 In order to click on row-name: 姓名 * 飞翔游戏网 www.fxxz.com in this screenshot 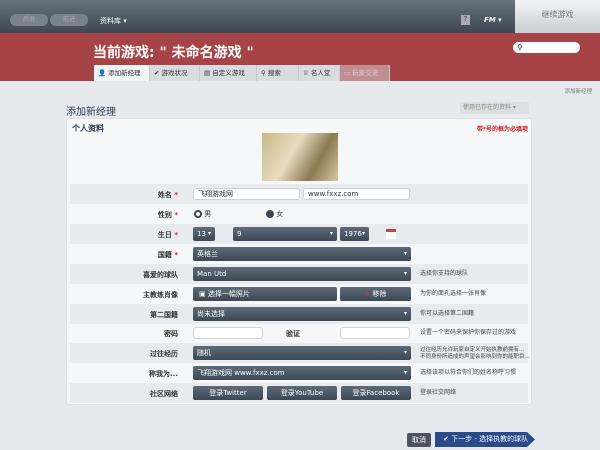, I will do `click(299, 194)`.